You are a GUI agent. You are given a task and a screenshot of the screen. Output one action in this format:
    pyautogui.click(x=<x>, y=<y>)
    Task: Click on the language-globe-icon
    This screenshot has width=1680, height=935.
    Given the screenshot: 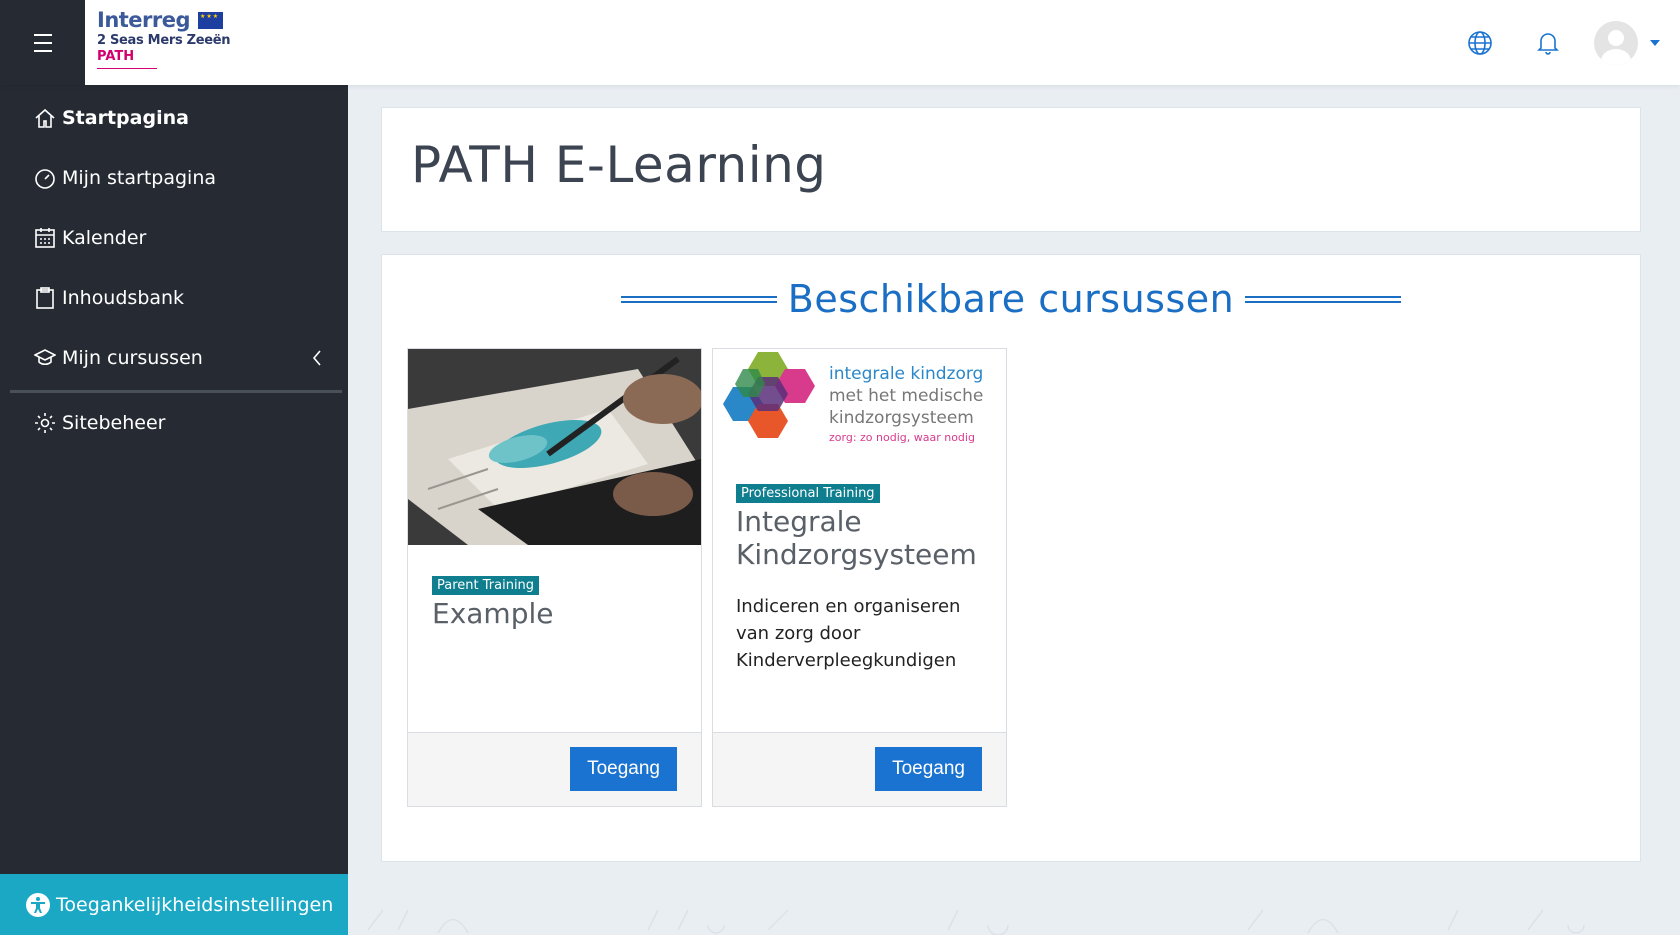 What is the action you would take?
    pyautogui.click(x=1480, y=43)
    